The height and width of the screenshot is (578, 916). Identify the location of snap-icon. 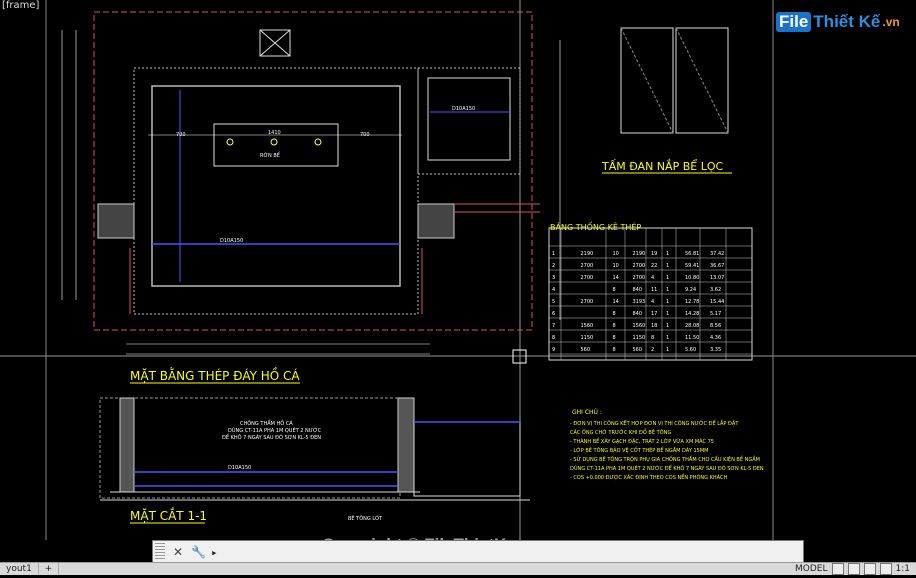
(853, 569).